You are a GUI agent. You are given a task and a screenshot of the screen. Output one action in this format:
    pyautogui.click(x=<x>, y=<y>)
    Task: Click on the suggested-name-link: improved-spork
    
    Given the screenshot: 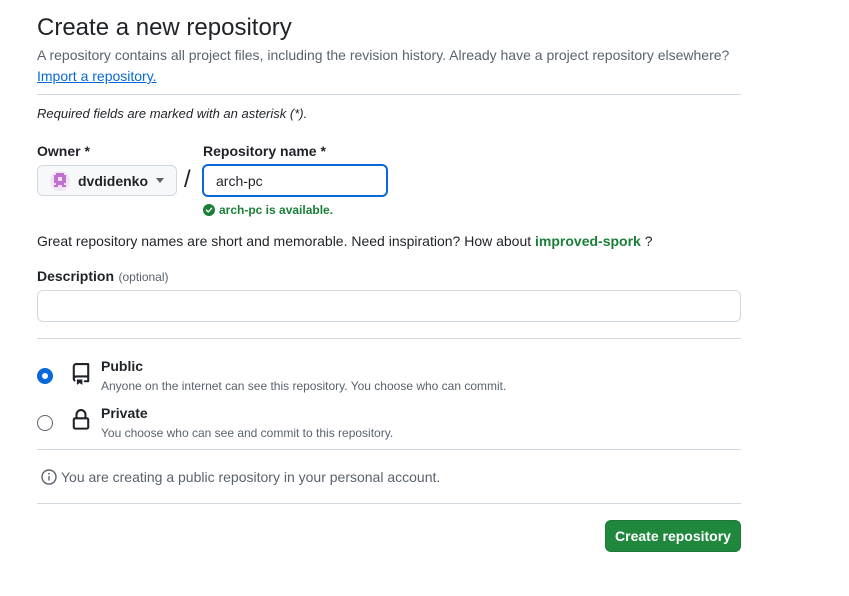 What is the action you would take?
    pyautogui.click(x=588, y=241)
    